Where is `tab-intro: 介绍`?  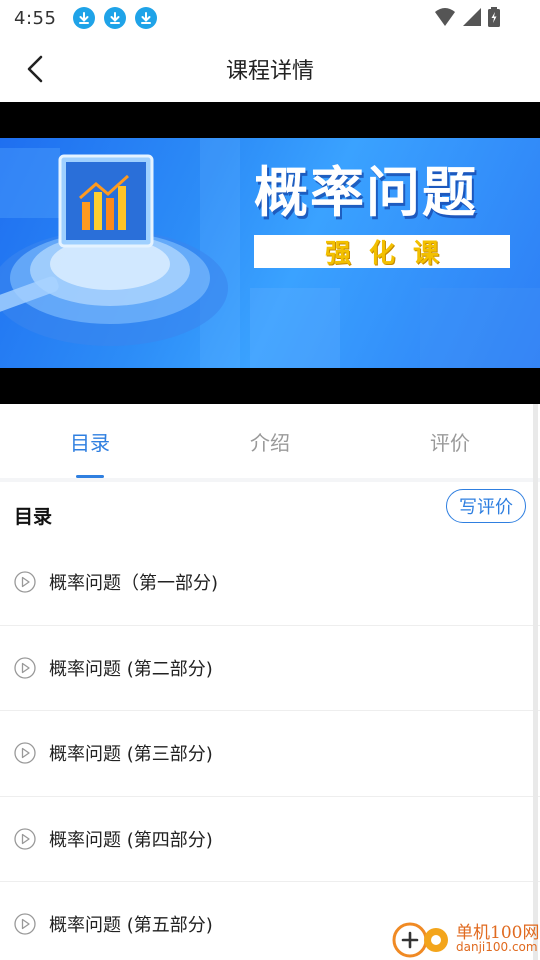 tab-intro: 介绍 is located at coordinates (270, 441).